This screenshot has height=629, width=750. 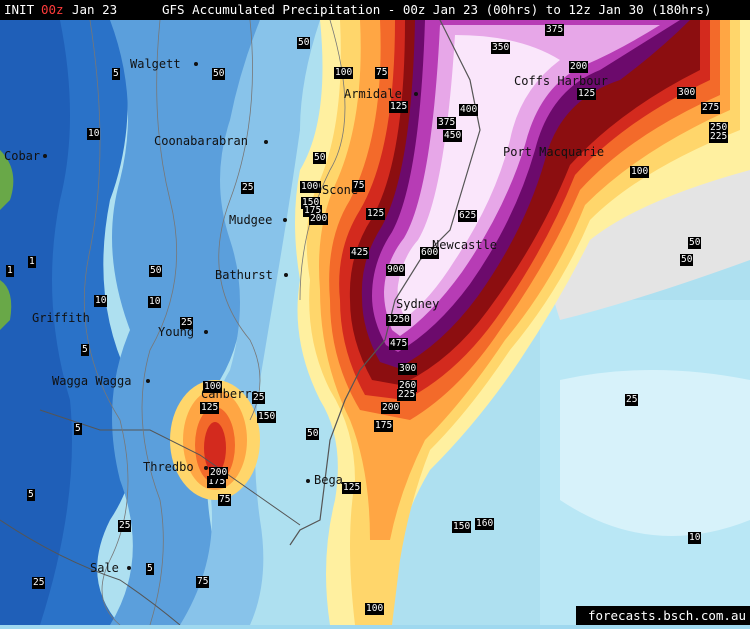 I want to click on city-label-mudgee: Mudgee, so click(x=251, y=220).